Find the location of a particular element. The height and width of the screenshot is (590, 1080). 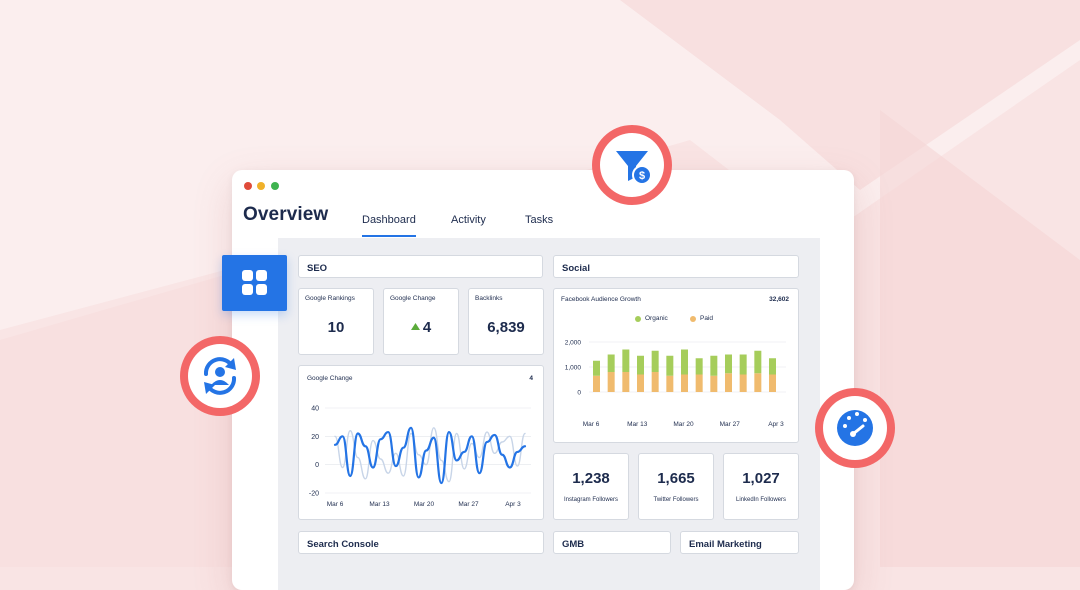

linkedin-followers-card: 1,027 LinkedIn Followers is located at coordinates (761, 486).